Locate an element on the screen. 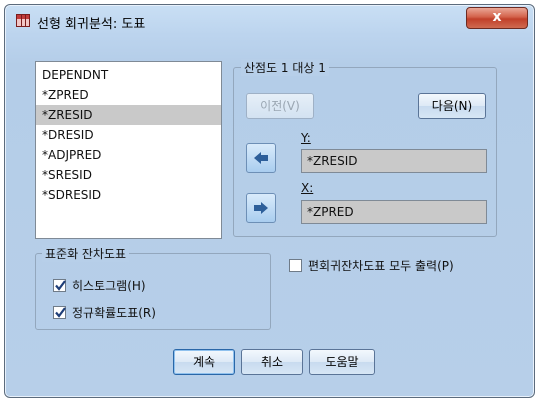 This screenshot has width=541, height=406. list-item: *ZPRED is located at coordinates (128, 95).